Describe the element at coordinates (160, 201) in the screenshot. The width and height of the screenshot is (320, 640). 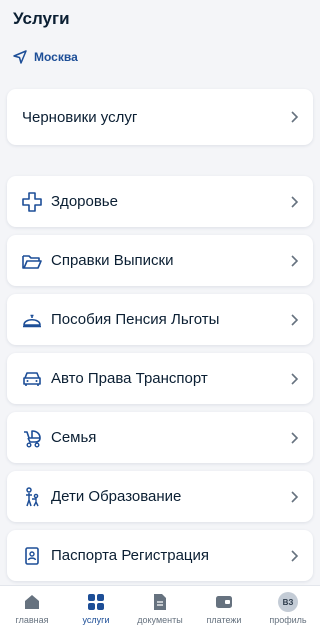
I see `service-item-health: Здоровье` at that location.